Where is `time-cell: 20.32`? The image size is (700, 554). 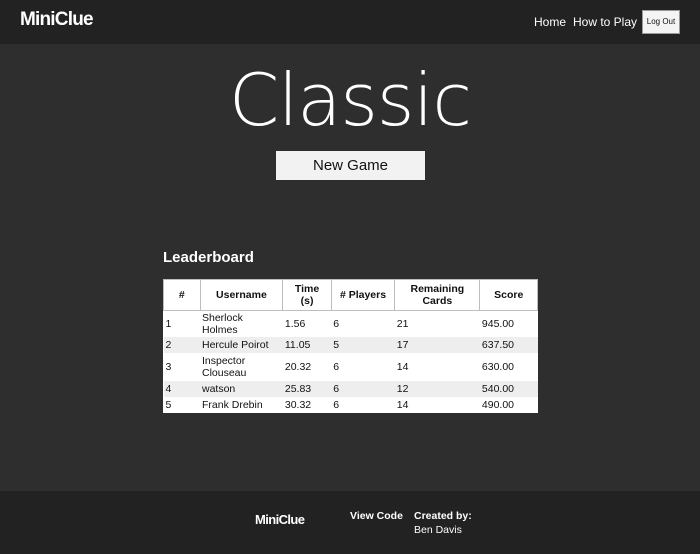
time-cell: 20.32 is located at coordinates (298, 367).